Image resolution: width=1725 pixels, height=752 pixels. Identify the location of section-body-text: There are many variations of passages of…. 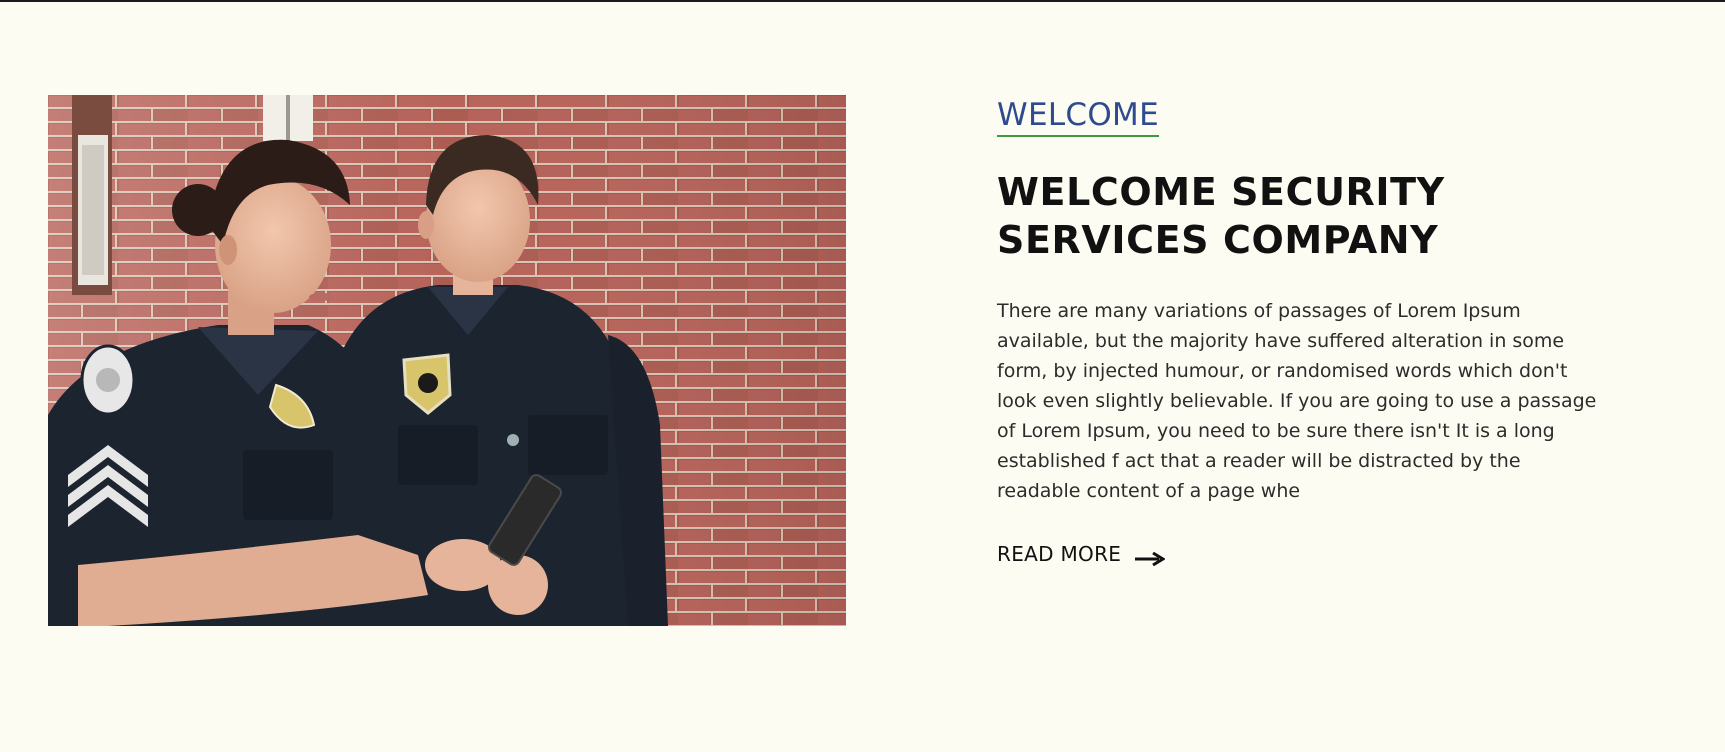
(1297, 401).